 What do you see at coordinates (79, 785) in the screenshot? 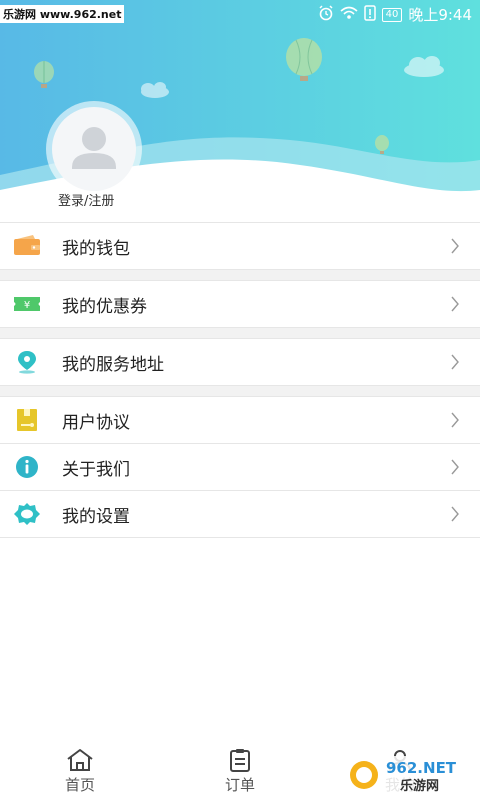
I see `tab-label: 首页` at bounding box center [79, 785].